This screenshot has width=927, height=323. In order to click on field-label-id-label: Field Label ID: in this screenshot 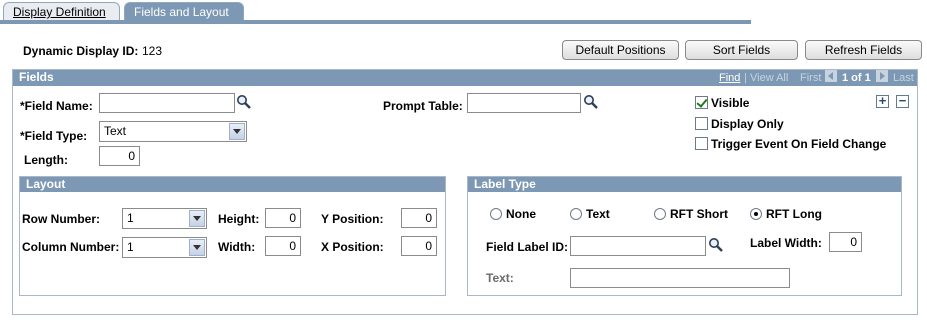, I will do `click(527, 247)`.